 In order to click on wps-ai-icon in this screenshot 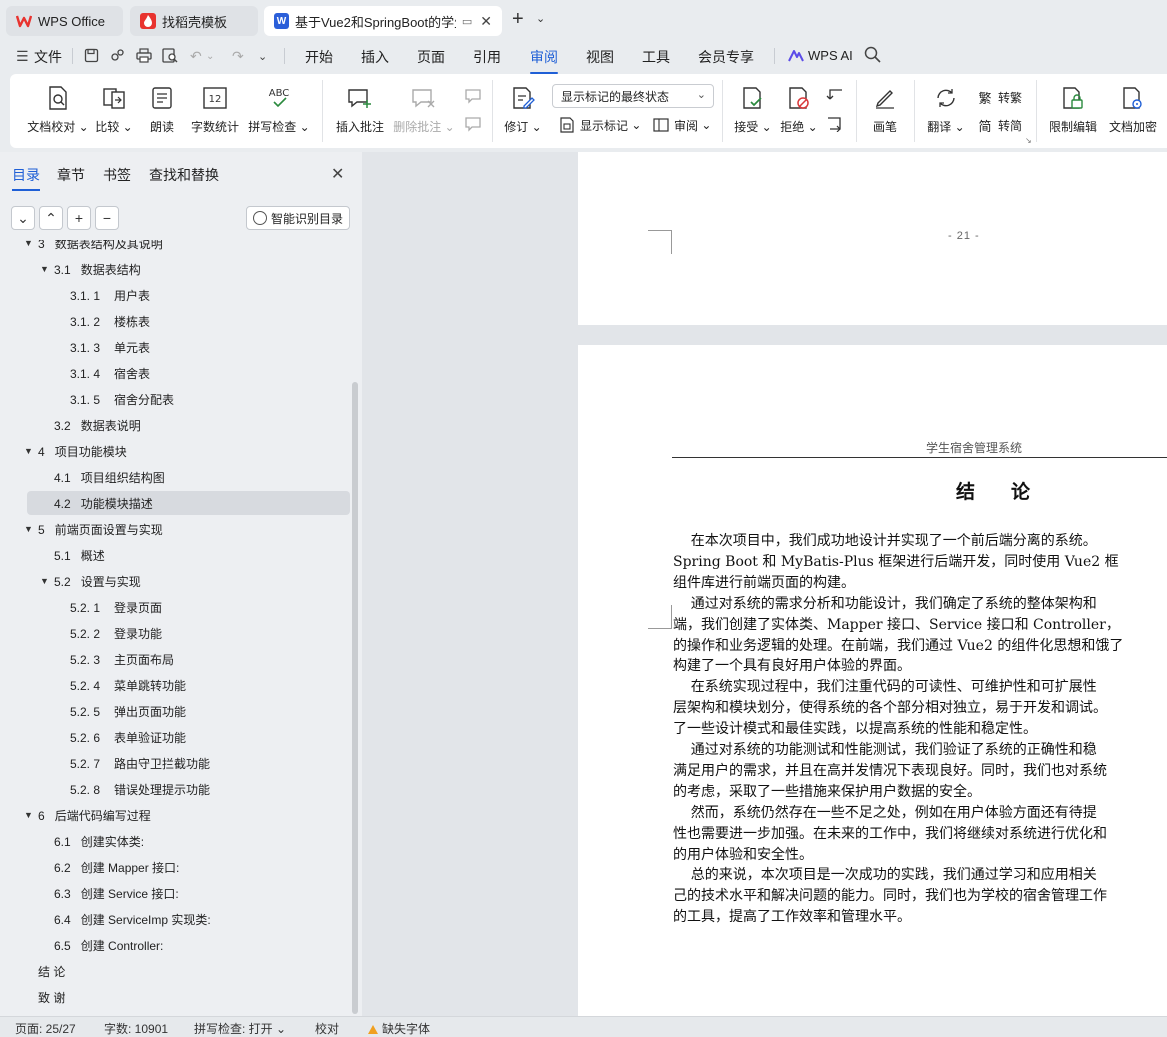, I will do `click(796, 57)`.